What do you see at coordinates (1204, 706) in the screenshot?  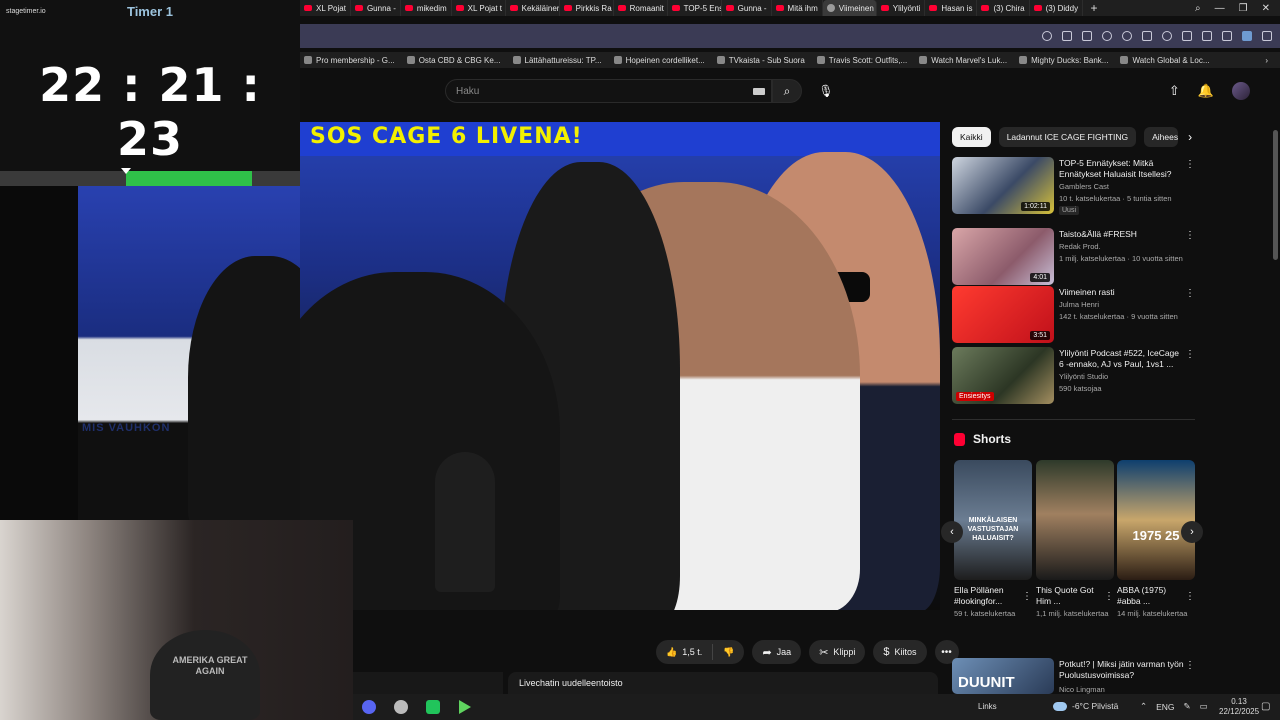 I see `network-icon: ▭` at bounding box center [1204, 706].